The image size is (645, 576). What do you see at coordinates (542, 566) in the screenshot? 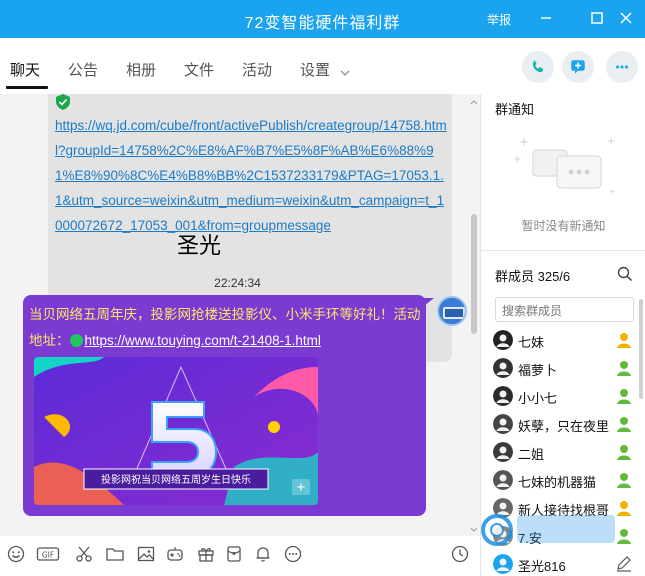
I see `member-name: 圣光816` at bounding box center [542, 566].